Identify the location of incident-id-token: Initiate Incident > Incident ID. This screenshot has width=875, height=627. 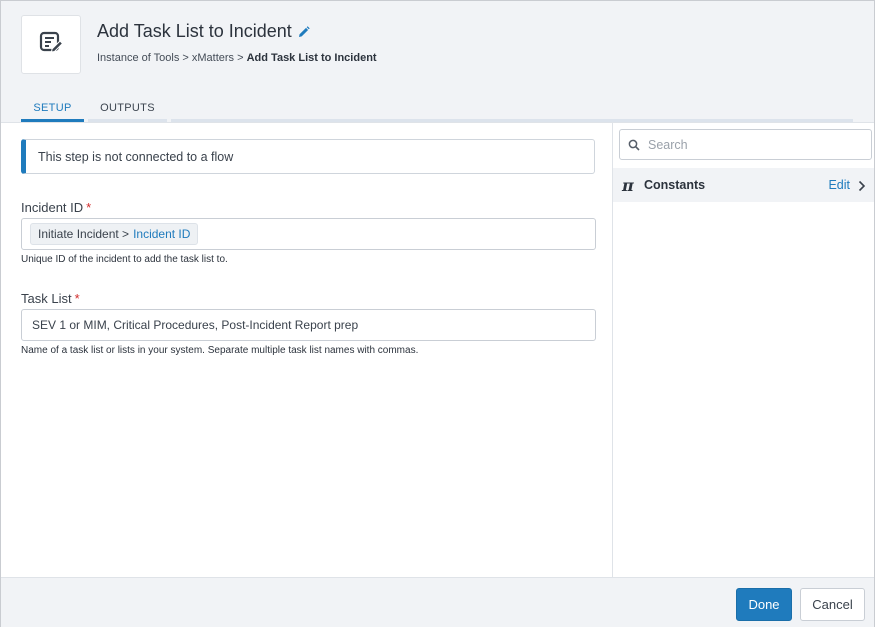
(114, 234).